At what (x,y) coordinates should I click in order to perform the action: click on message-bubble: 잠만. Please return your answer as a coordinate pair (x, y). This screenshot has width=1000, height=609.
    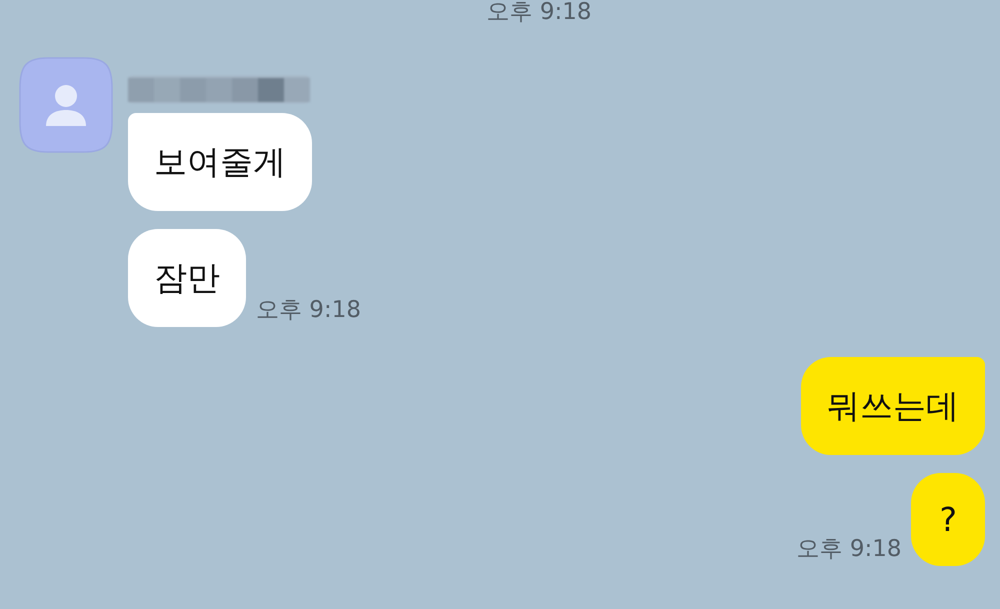
    Looking at the image, I should click on (187, 278).